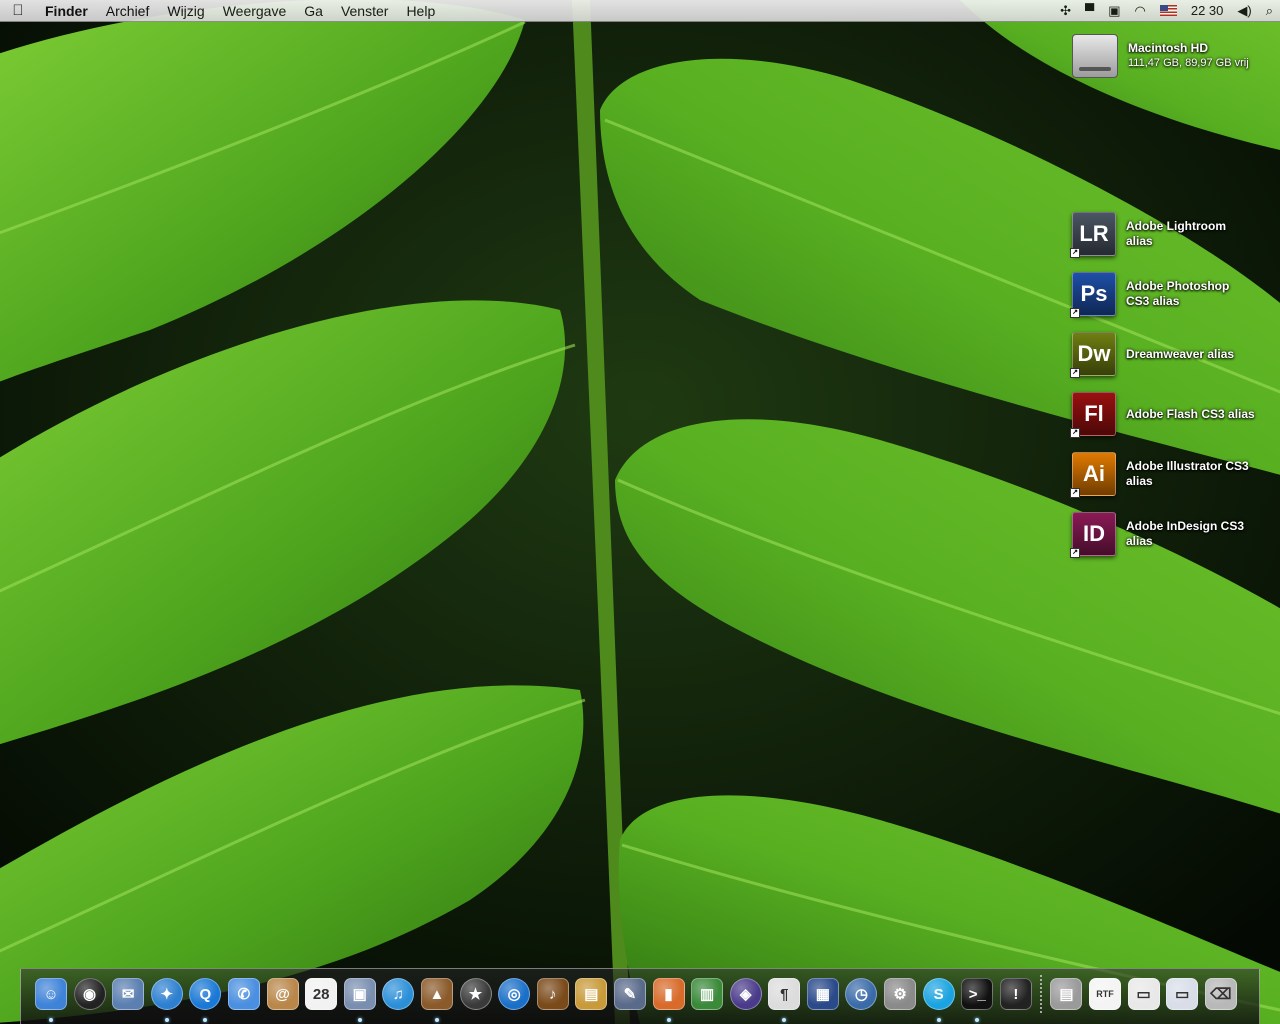  What do you see at coordinates (166, 994) in the screenshot?
I see `safari-icon: ✦` at bounding box center [166, 994].